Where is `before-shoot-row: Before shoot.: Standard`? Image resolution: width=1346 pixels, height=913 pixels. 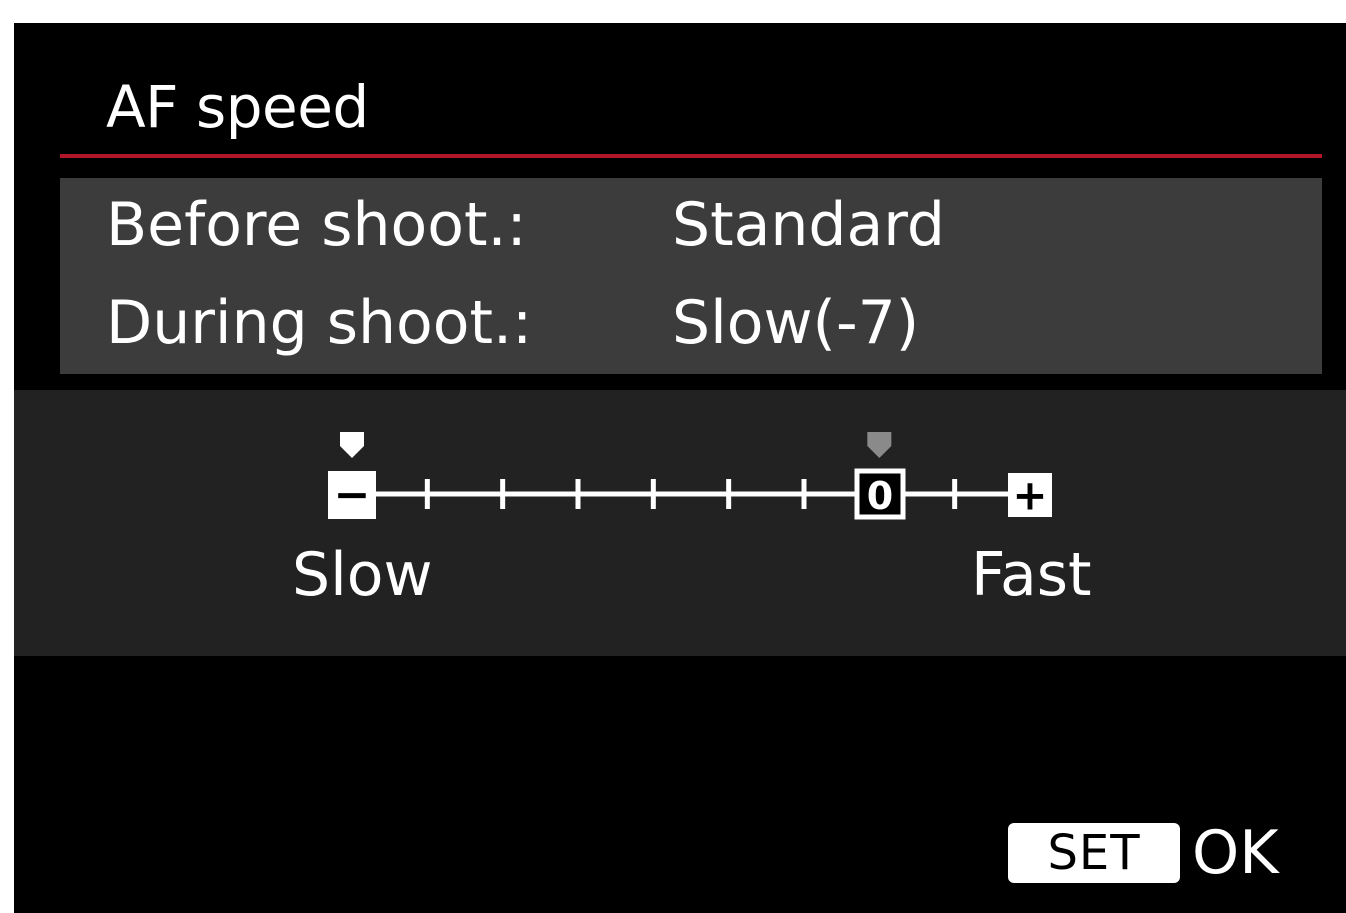
before-shoot-row: Before shoot.: Standard is located at coordinates (691, 230).